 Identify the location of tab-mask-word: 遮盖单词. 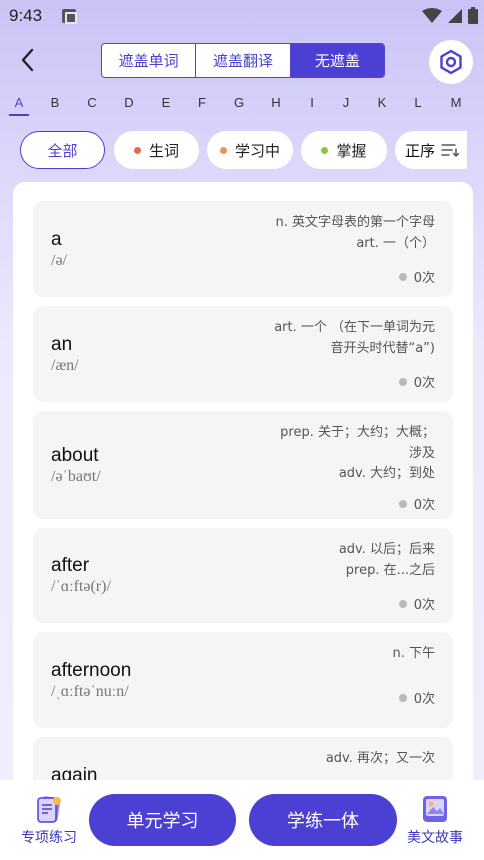
(149, 60).